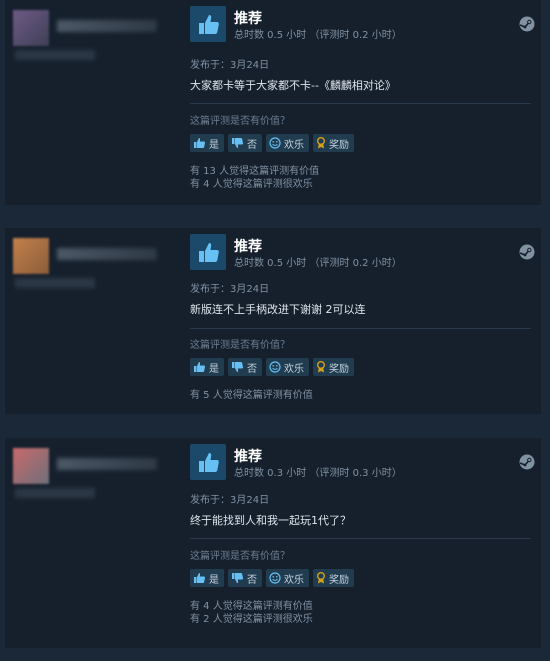  Describe the element at coordinates (278, 309) in the screenshot. I see `review-text: 新版连不上手柄改进下谢谢 2可以连` at that location.